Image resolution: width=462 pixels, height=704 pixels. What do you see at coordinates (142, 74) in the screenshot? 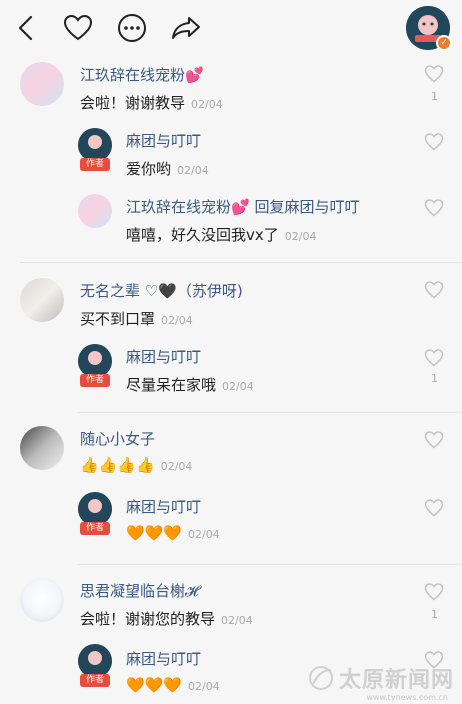
I see `commenter-name: 江玖辞在线宠粉💕` at bounding box center [142, 74].